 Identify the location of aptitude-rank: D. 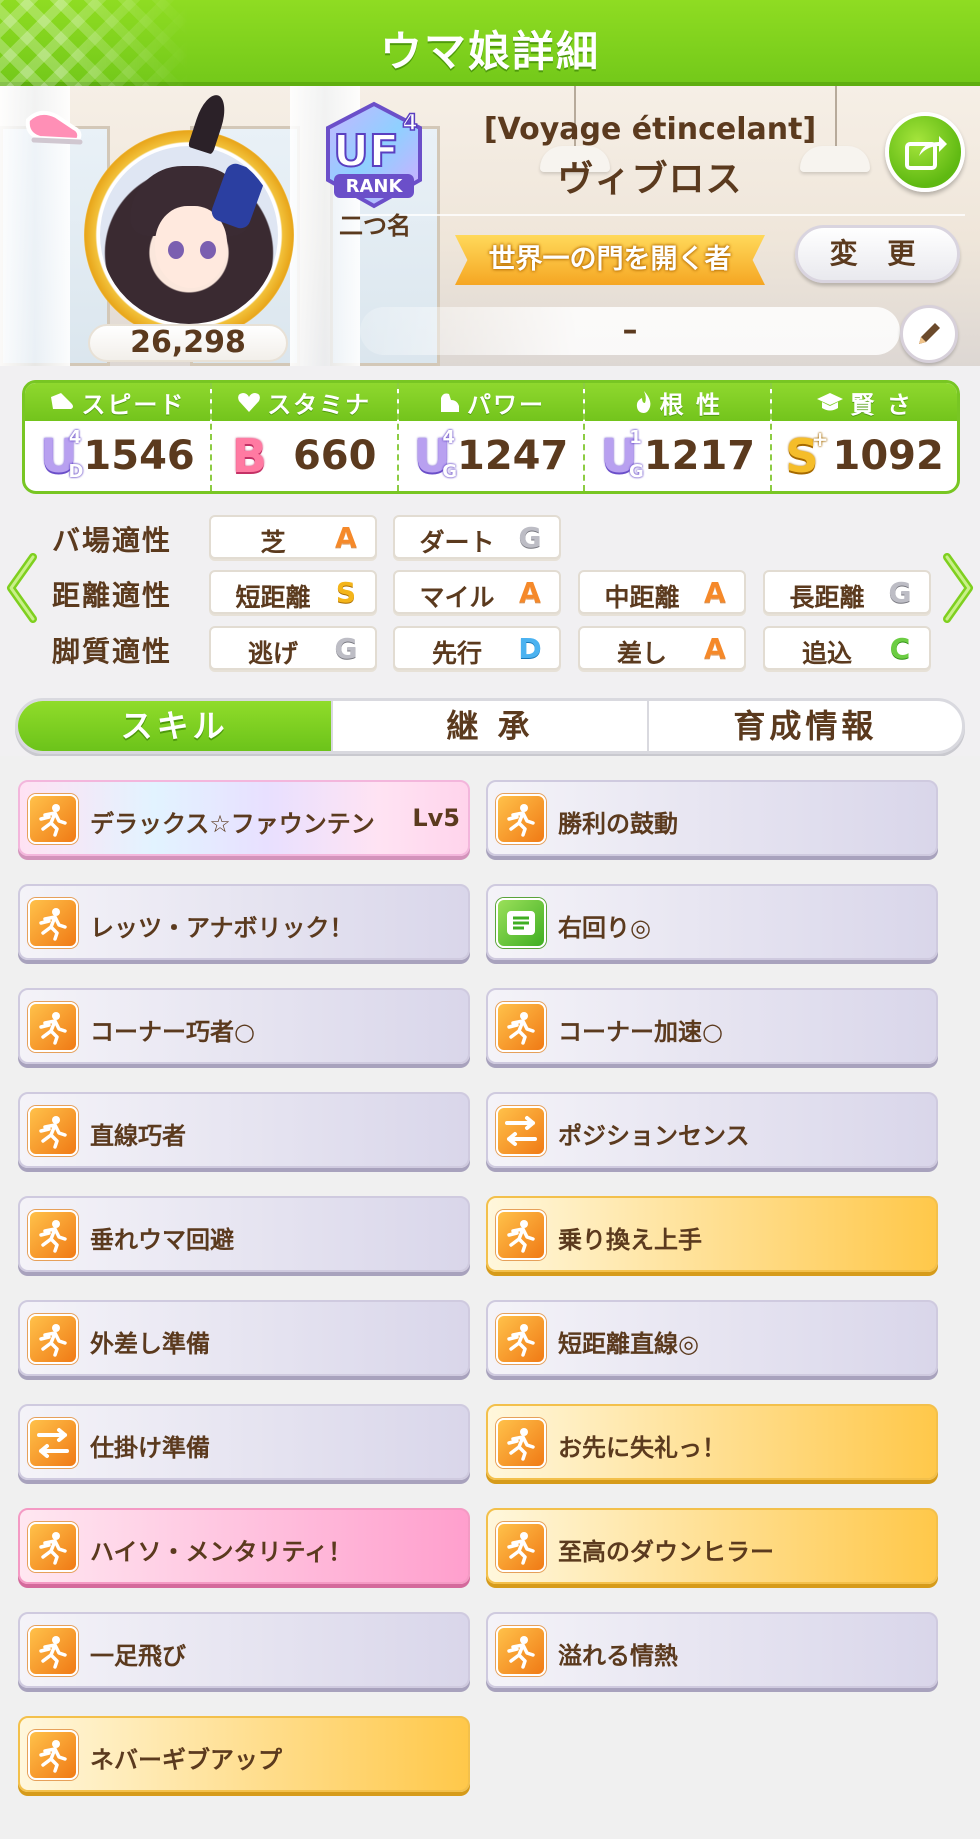
(530, 648).